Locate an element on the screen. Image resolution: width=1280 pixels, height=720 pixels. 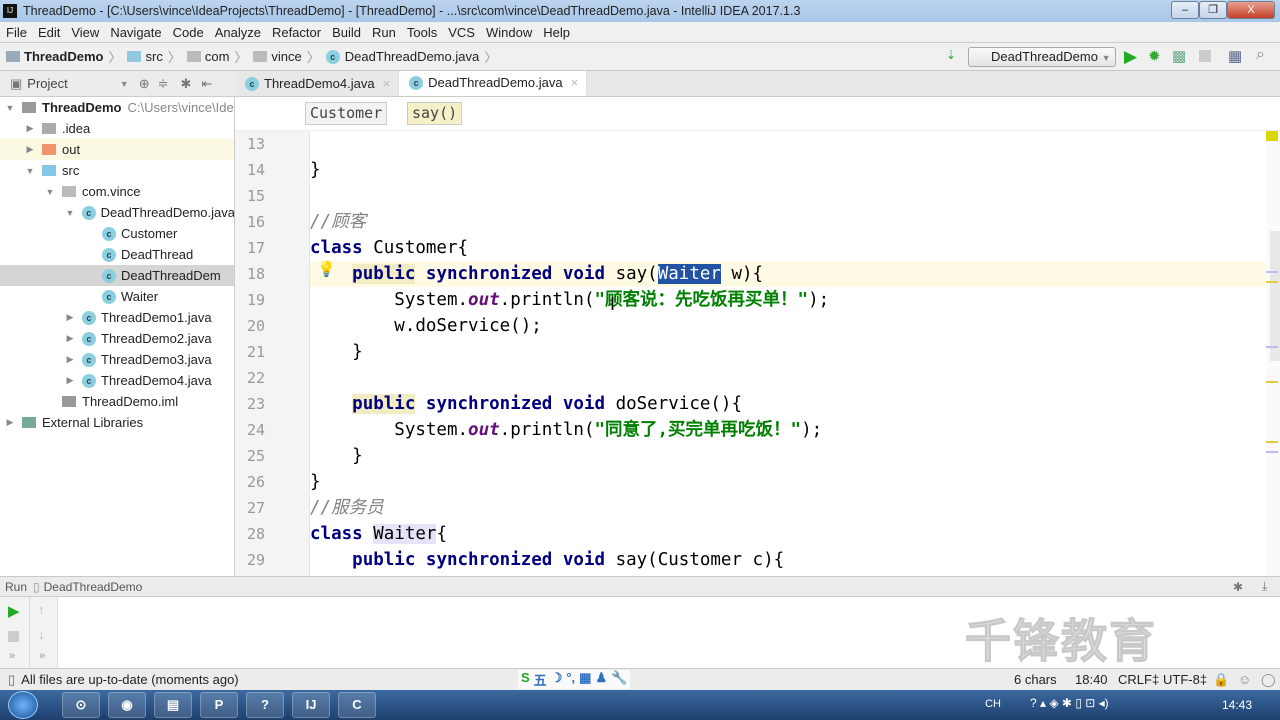
tab-deadthreaddemo: c DeadThreadDemo.java × is located at coordinates (493, 83).